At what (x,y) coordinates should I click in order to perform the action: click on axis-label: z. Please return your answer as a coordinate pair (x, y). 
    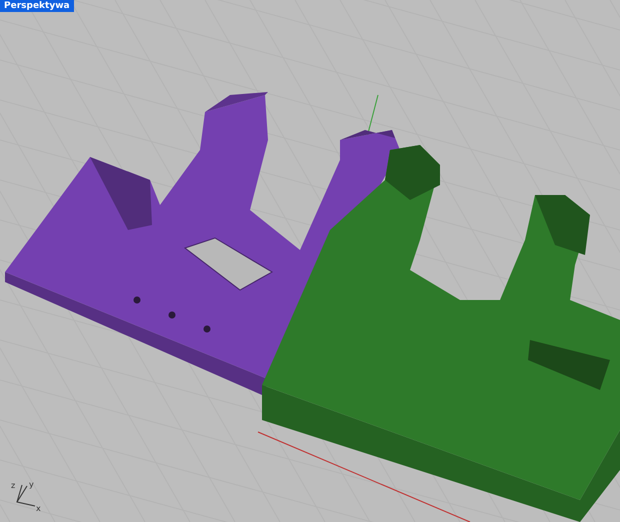
    Looking at the image, I should click on (13, 485).